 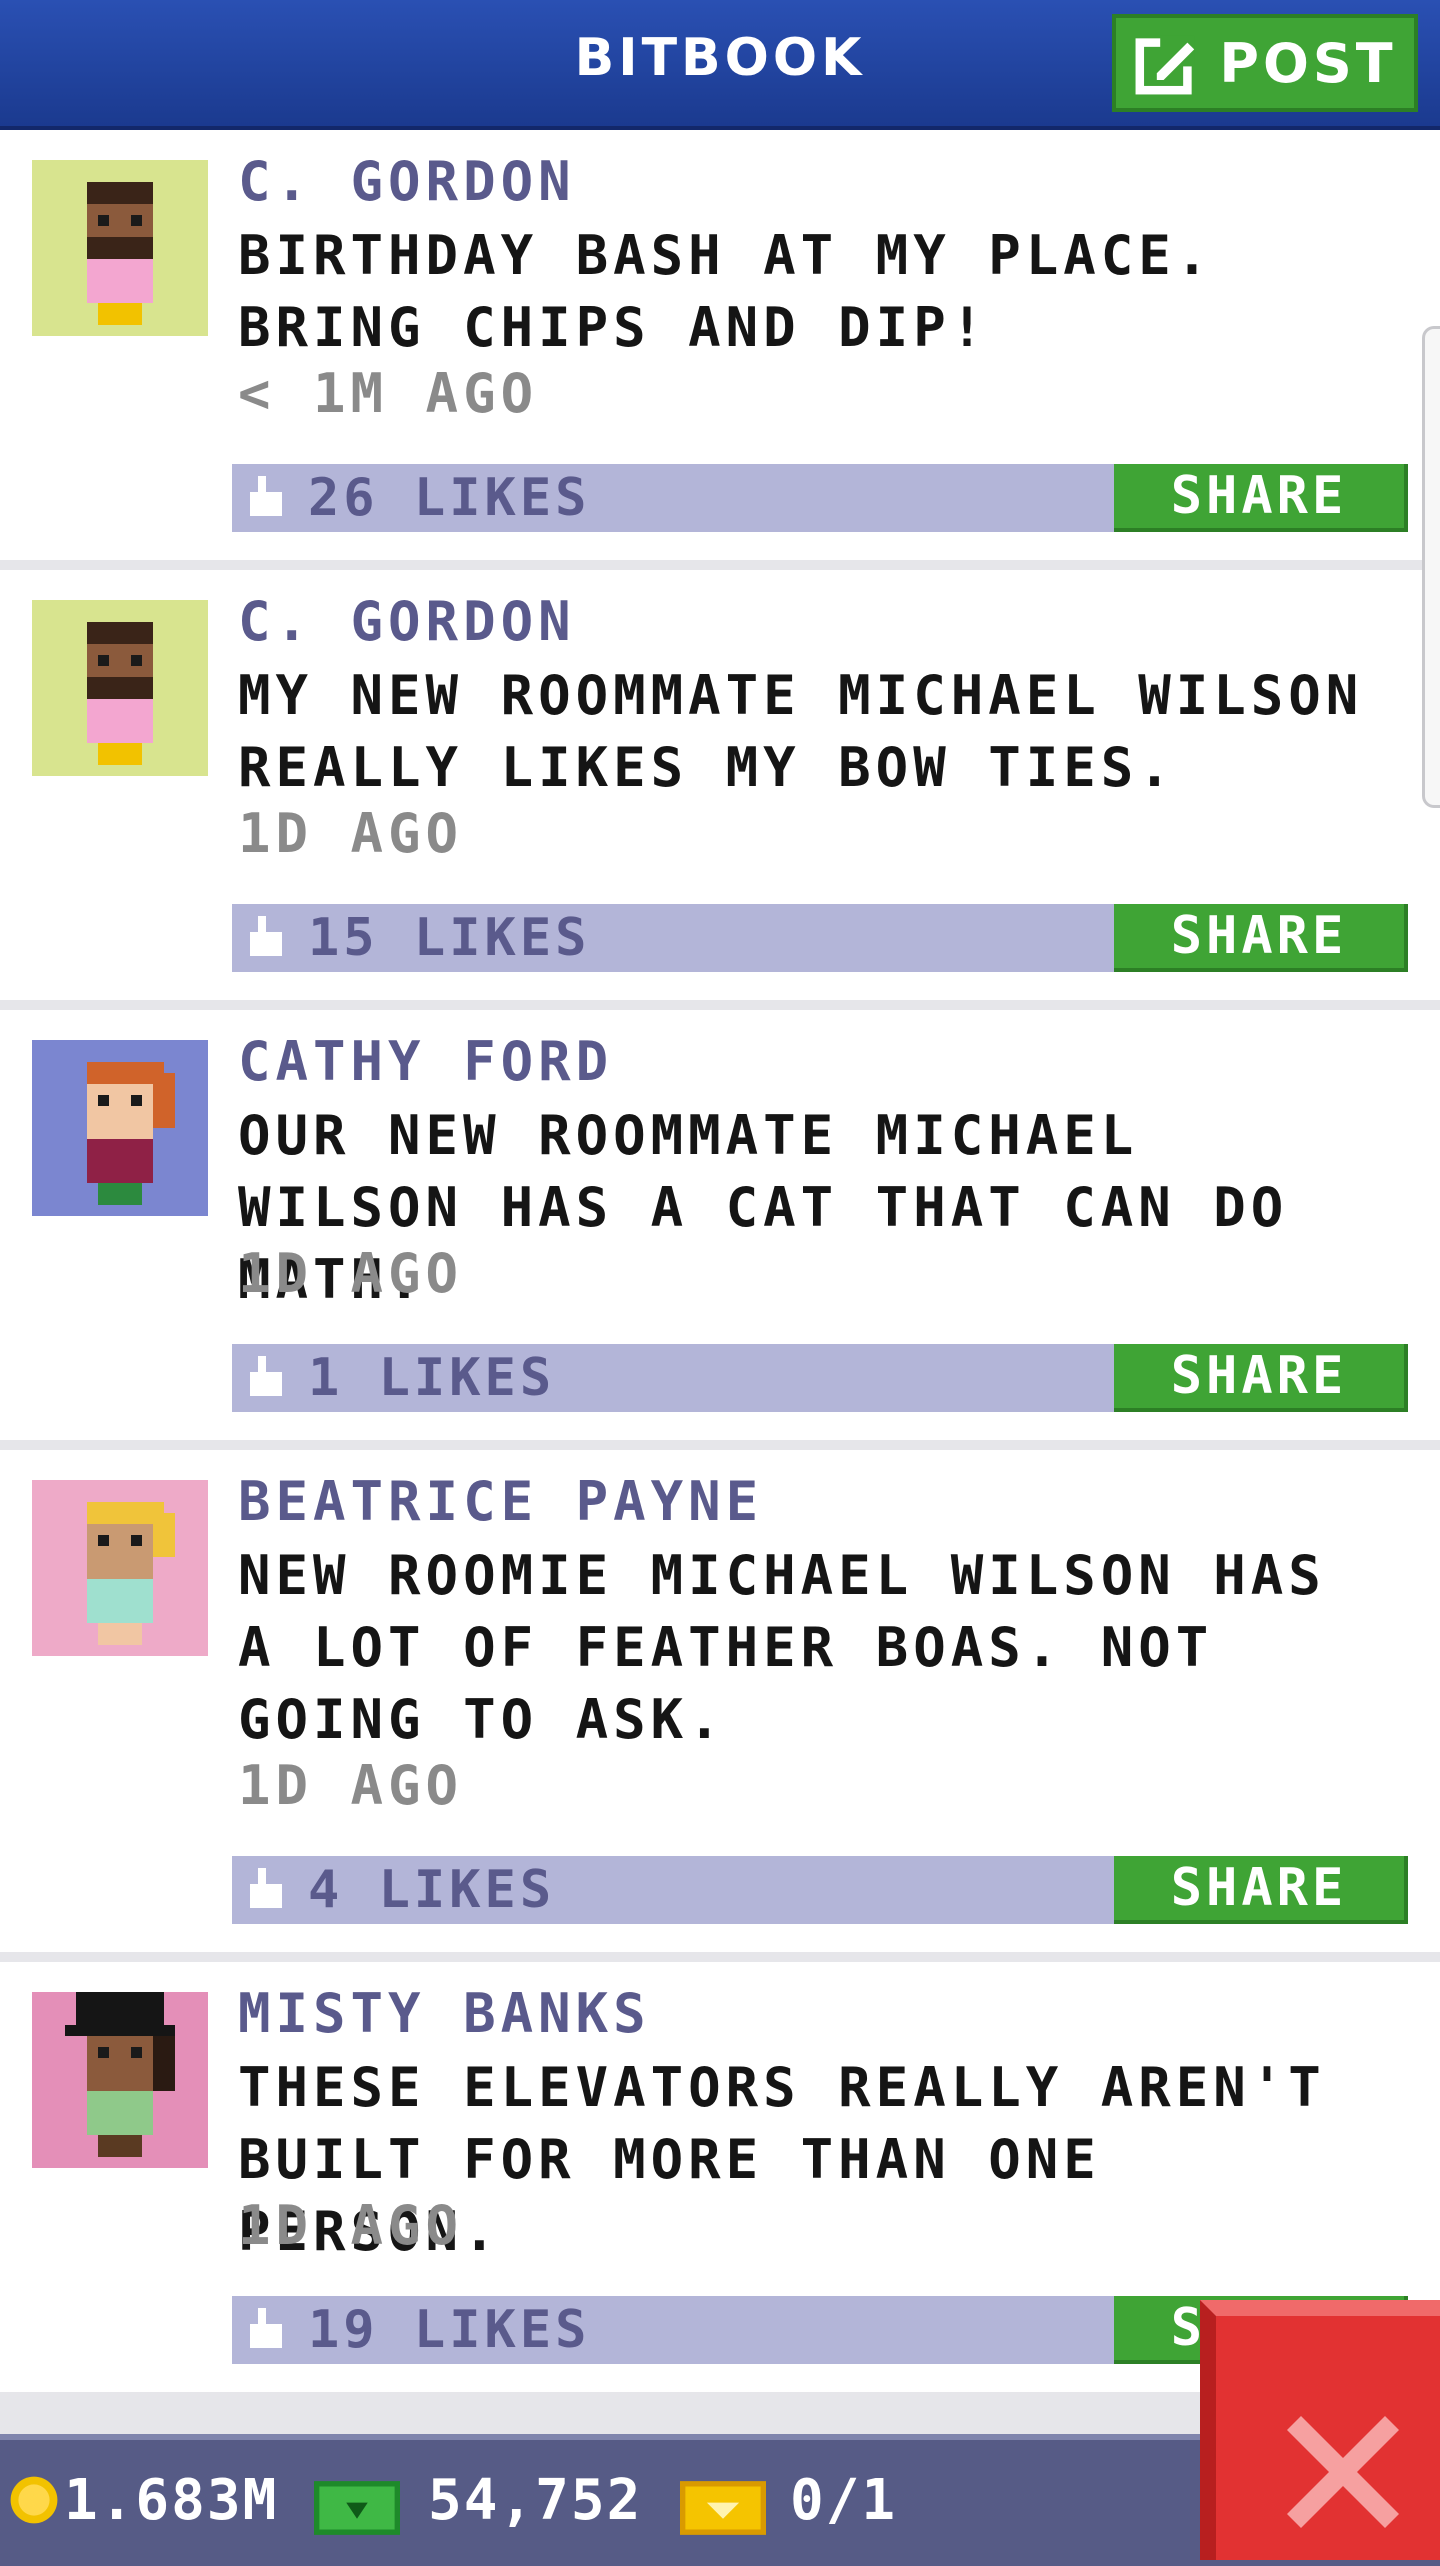 What do you see at coordinates (1308, 63) in the screenshot?
I see `post-button-label: POST` at bounding box center [1308, 63].